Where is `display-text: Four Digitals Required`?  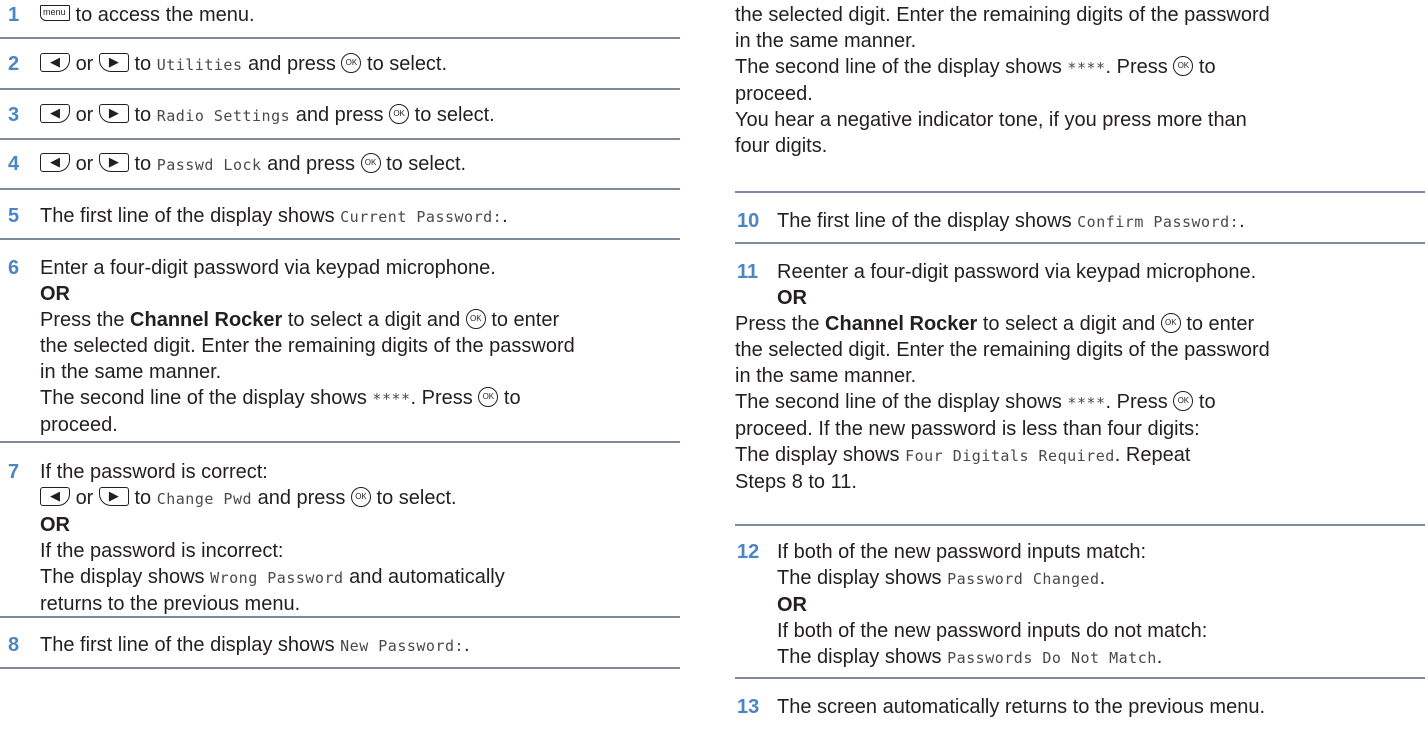
display-text: Four Digitals Required is located at coordinates (1010, 456).